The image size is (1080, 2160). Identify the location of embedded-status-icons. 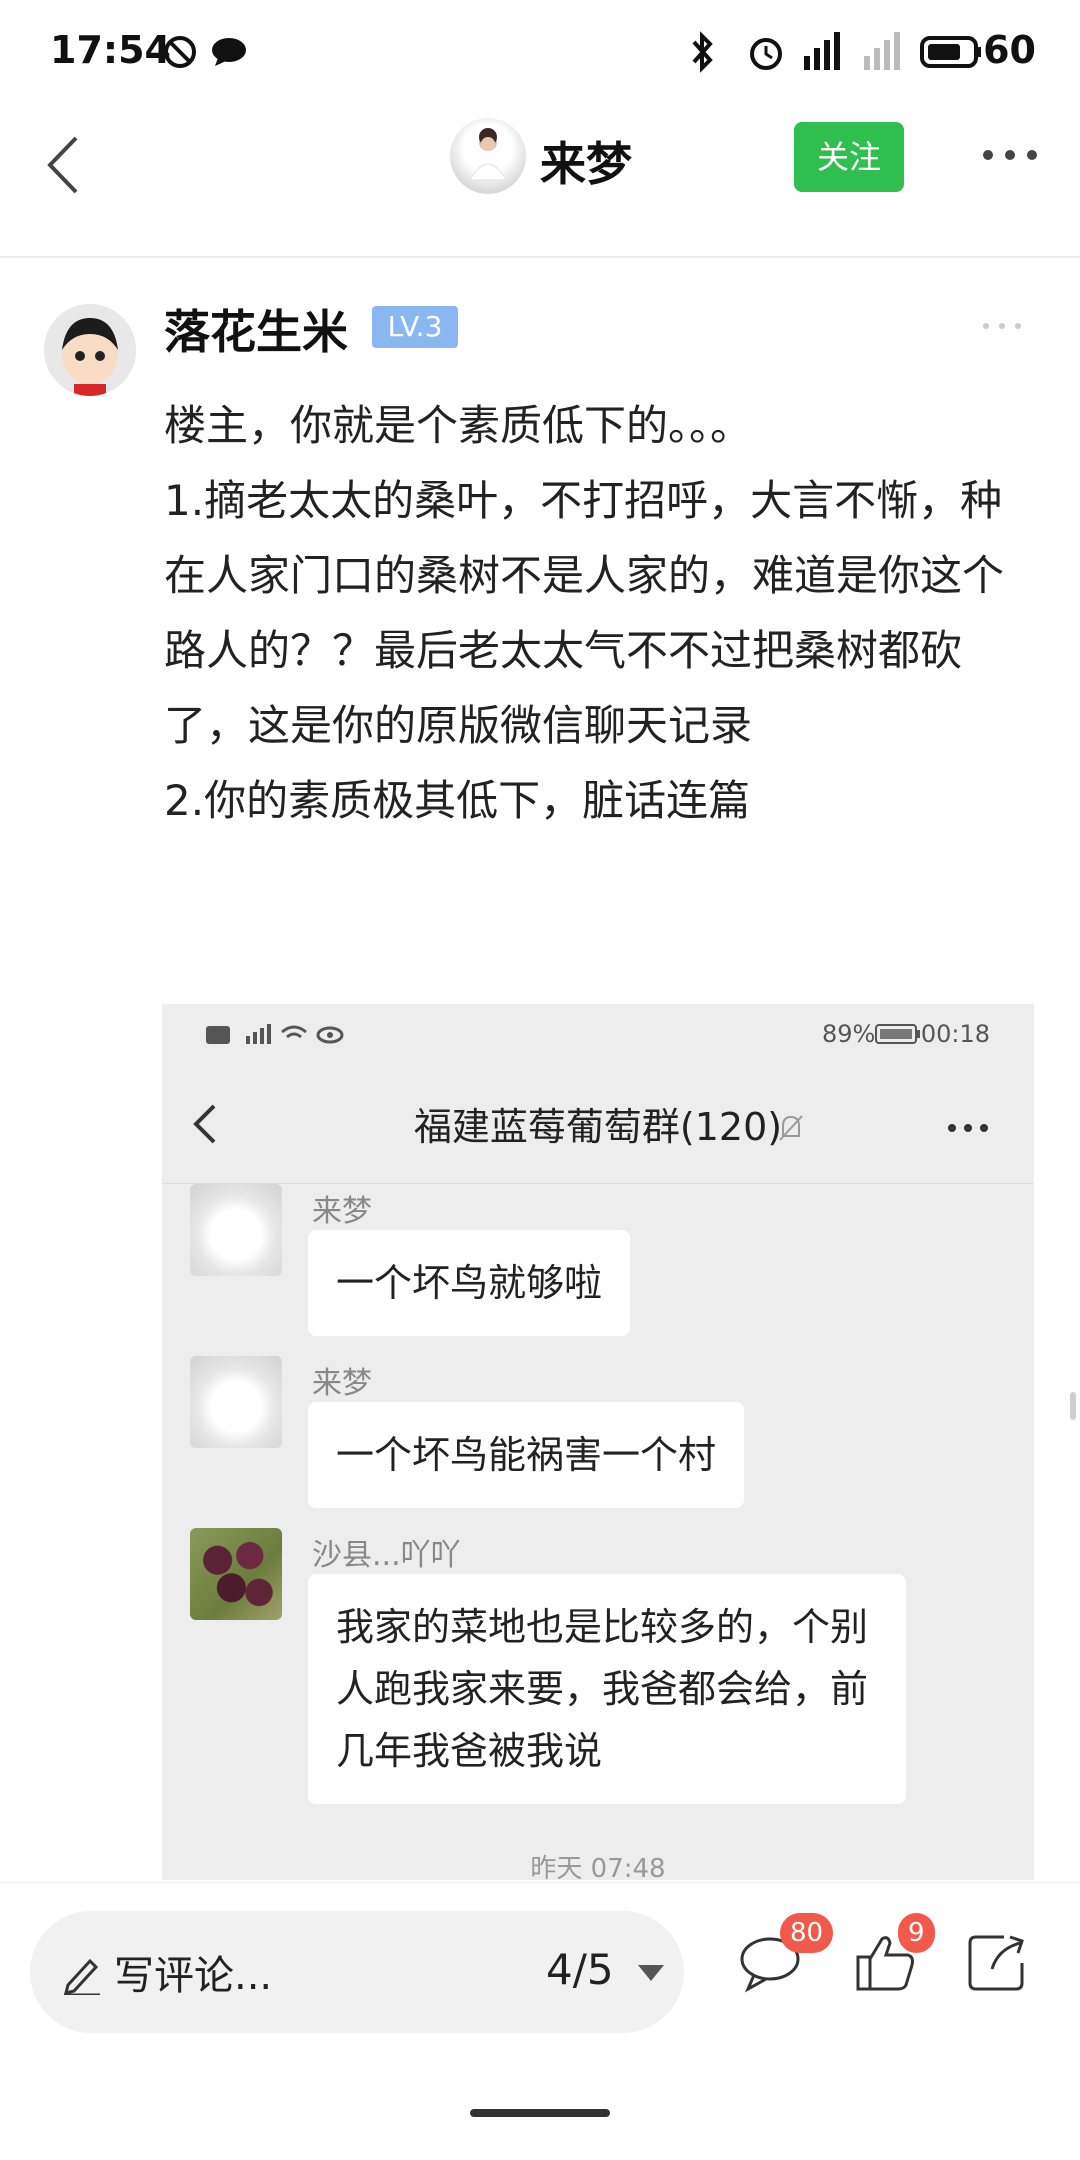
(275, 1034).